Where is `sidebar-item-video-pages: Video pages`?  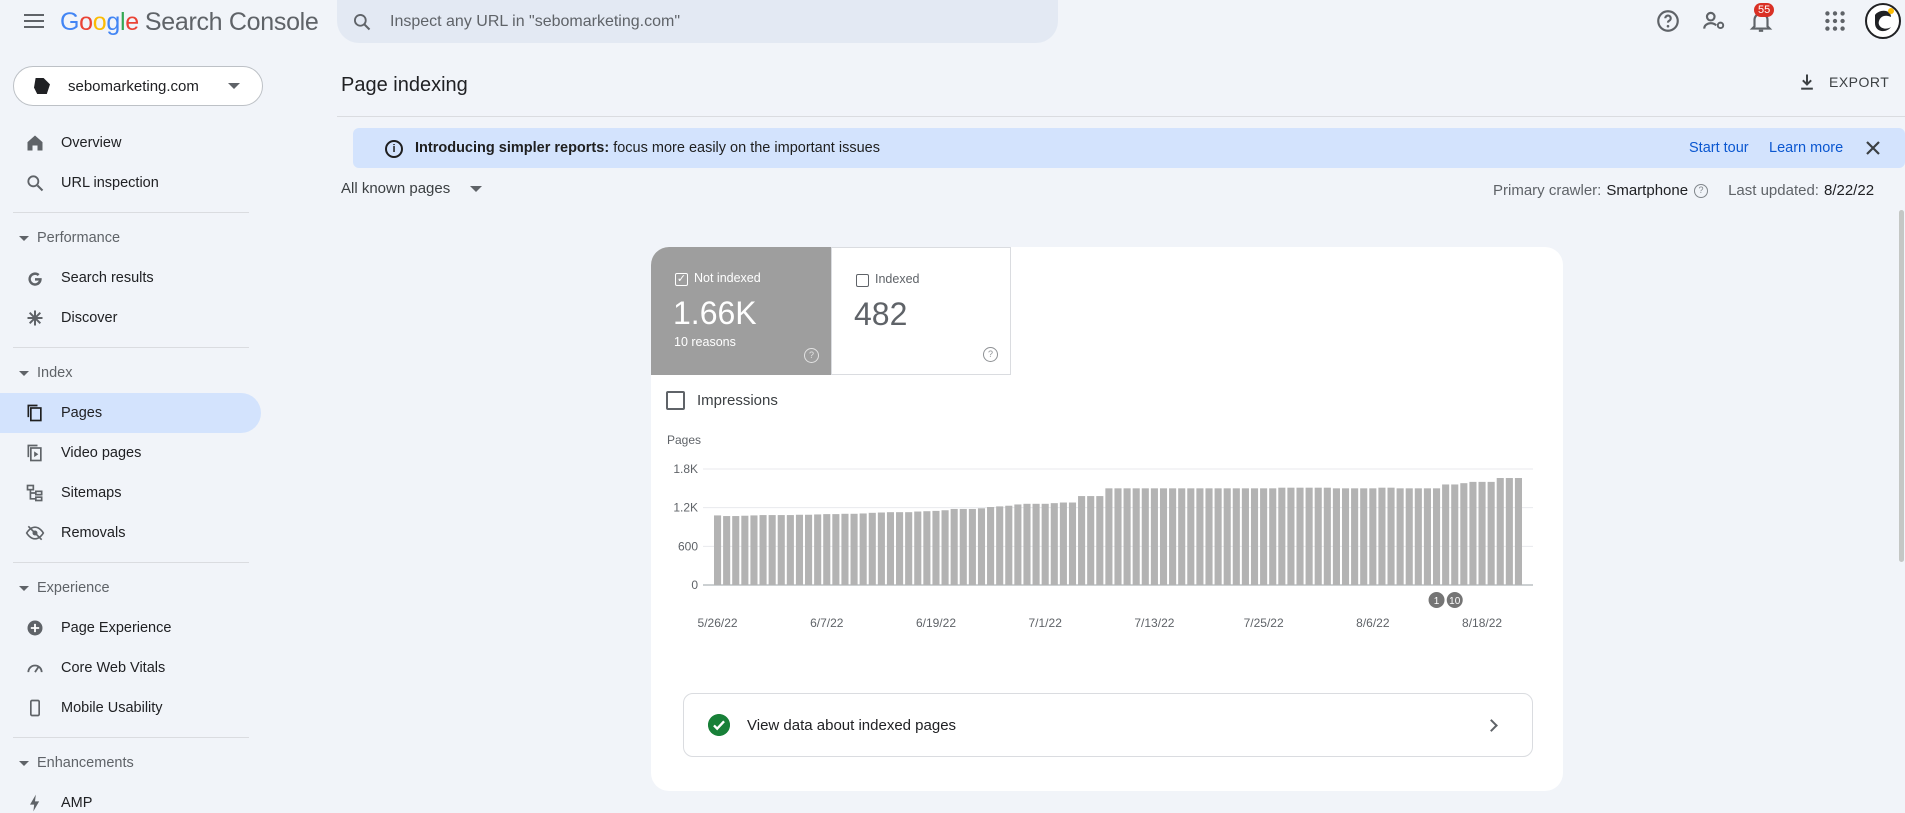
sidebar-item-video-pages: Video pages is located at coordinates (130, 453).